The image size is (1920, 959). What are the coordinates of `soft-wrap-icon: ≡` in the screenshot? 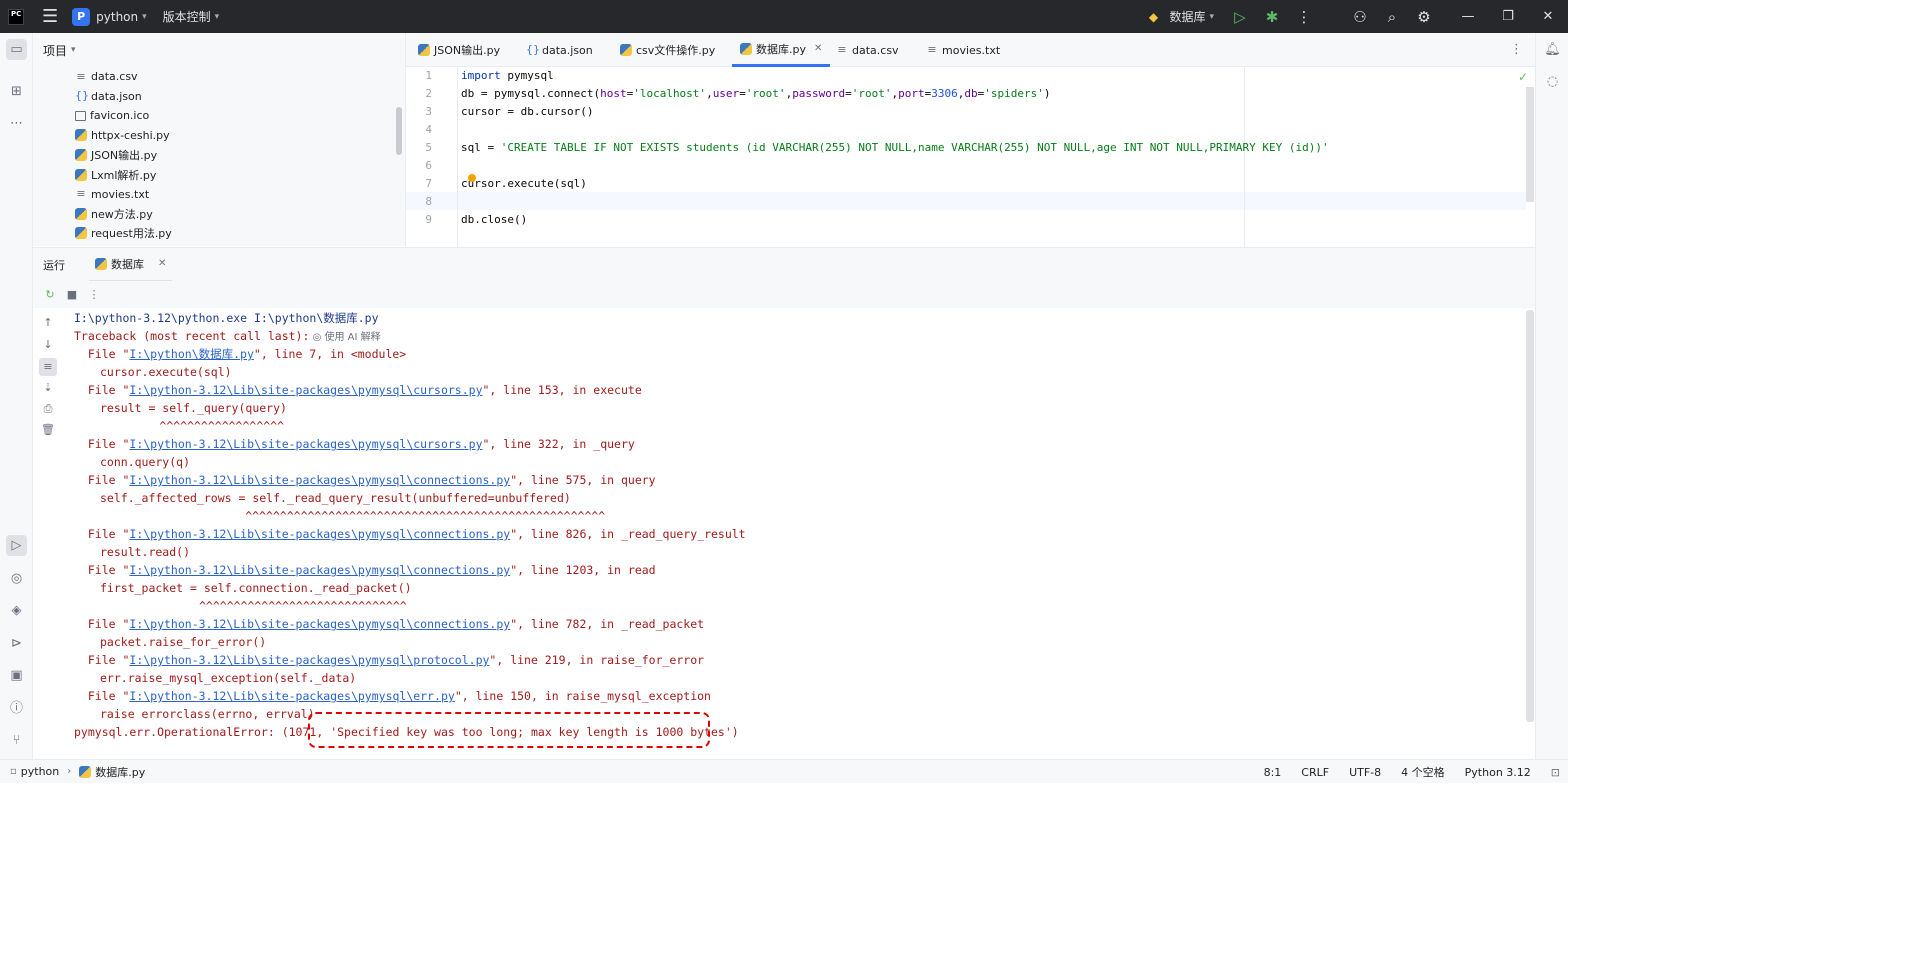 It's located at (48, 367).